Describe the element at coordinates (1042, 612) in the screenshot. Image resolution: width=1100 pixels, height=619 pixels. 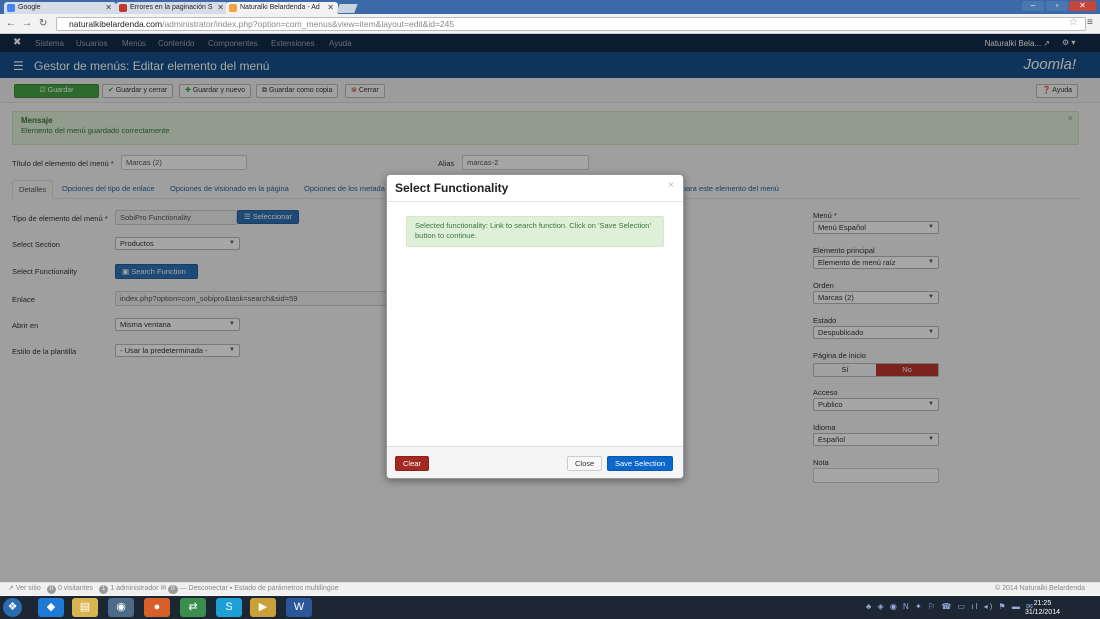
I see `clock-date: 31/12/2014` at that location.